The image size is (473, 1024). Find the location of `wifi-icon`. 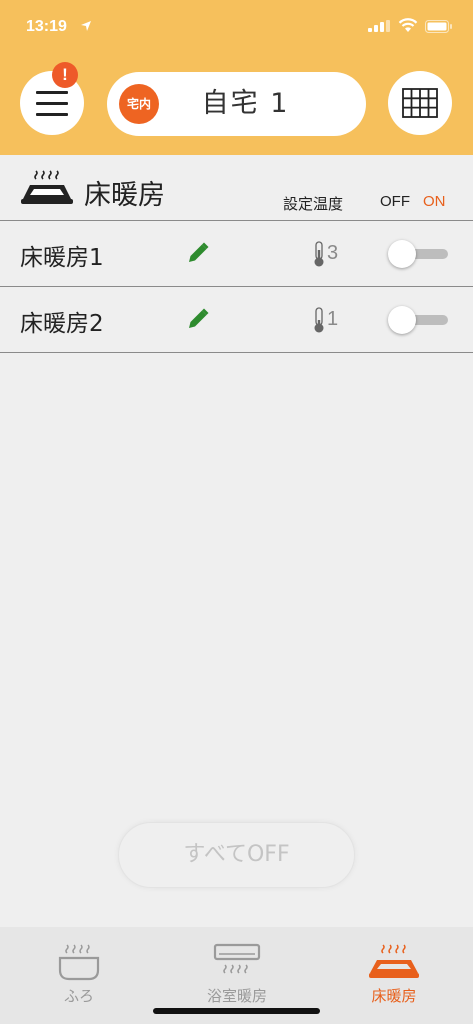

wifi-icon is located at coordinates (408, 25).